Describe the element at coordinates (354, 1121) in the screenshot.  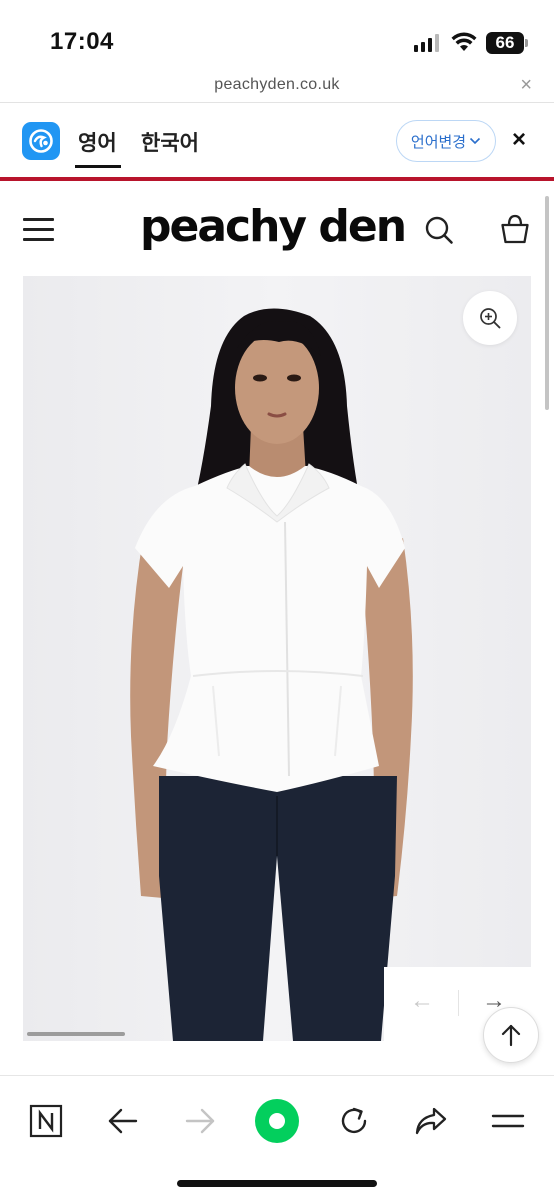
I see `refresh-icon` at that location.